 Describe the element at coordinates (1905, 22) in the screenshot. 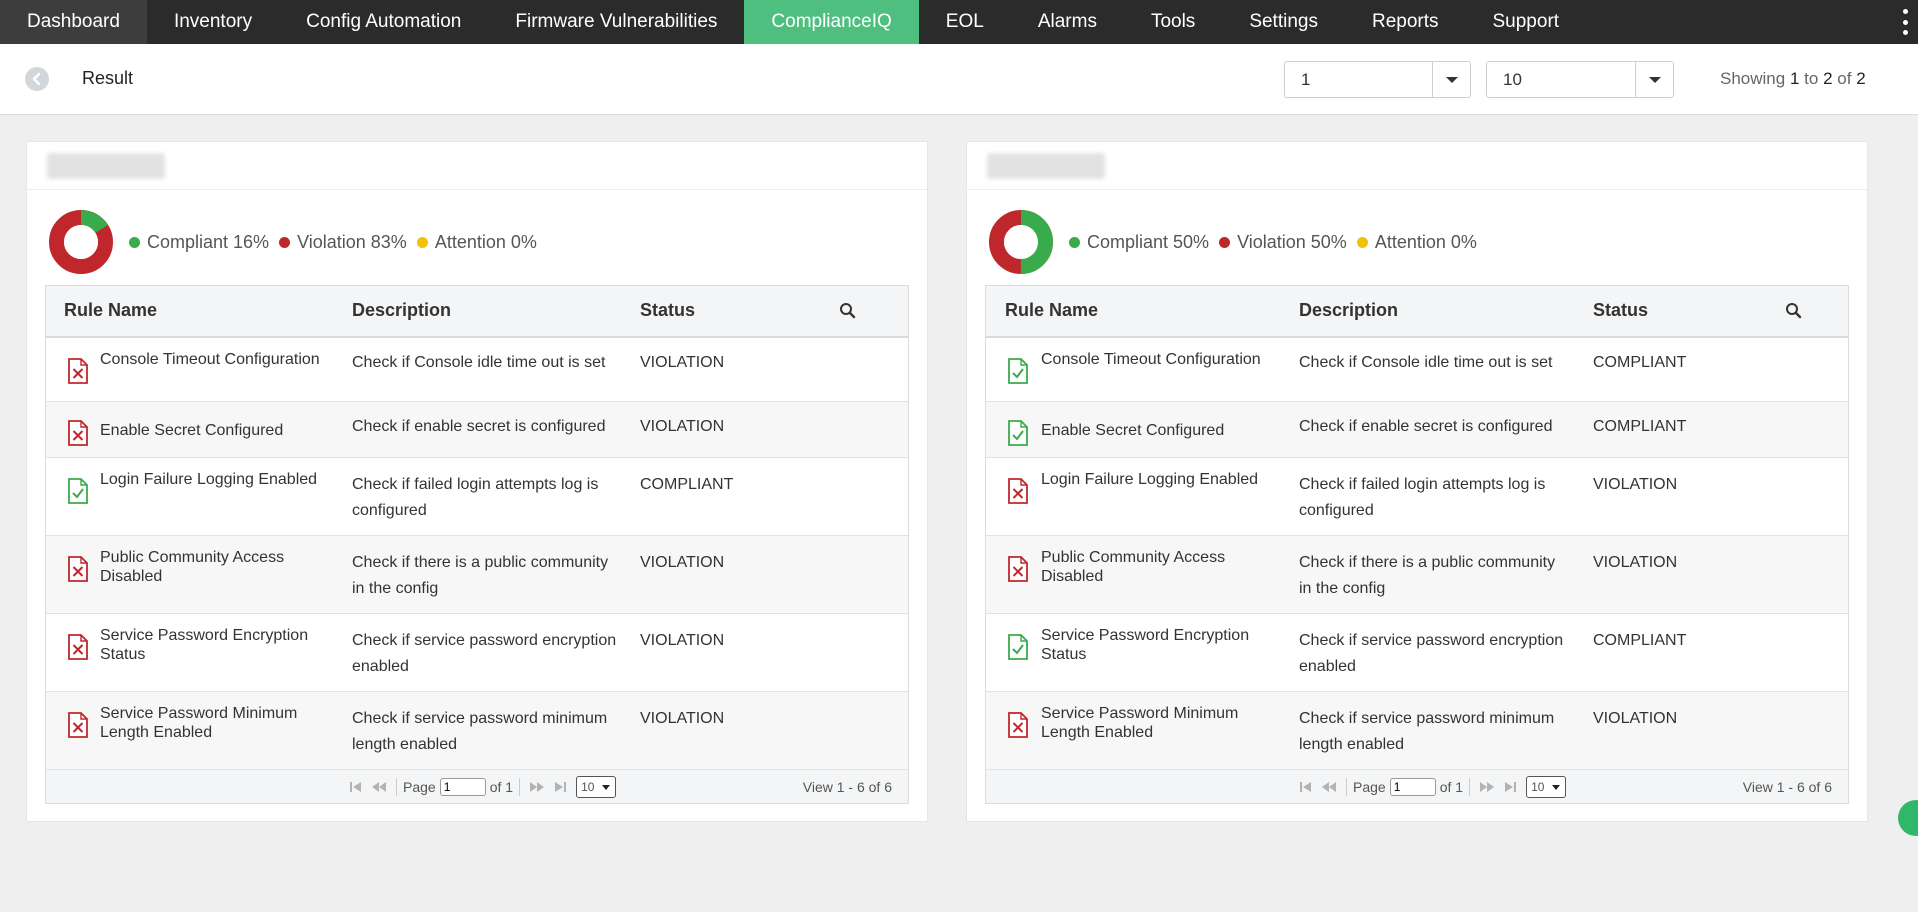

I see `kebab-menu-icon` at that location.